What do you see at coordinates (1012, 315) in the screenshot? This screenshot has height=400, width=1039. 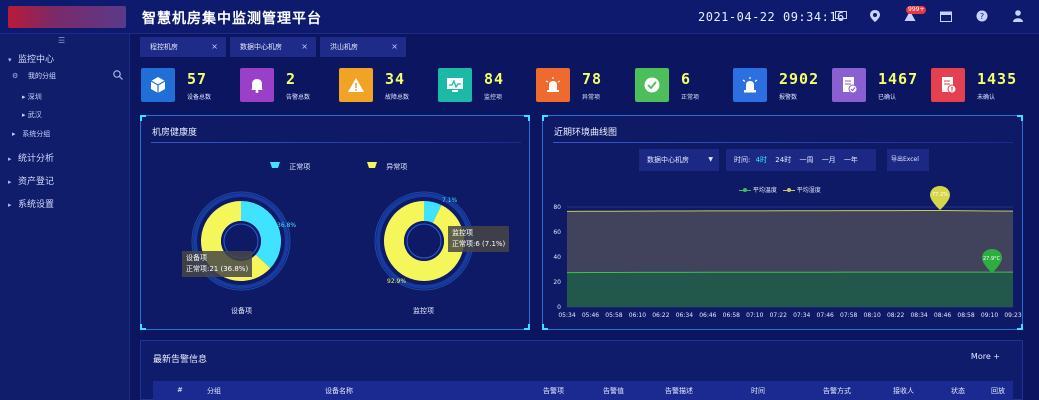 I see `x-tick-label: 09:23` at bounding box center [1012, 315].